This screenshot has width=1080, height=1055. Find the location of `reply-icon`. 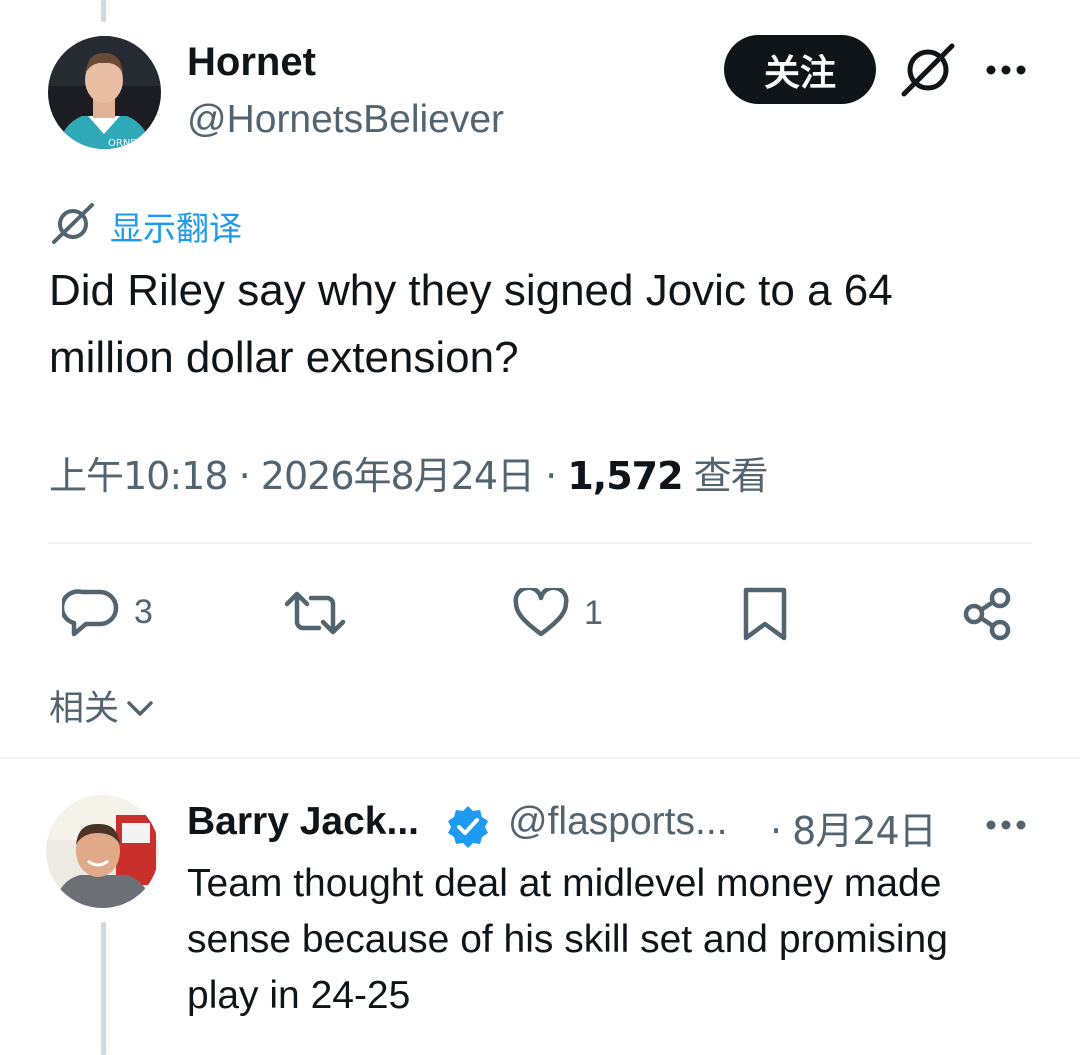

reply-icon is located at coordinates (90, 613).